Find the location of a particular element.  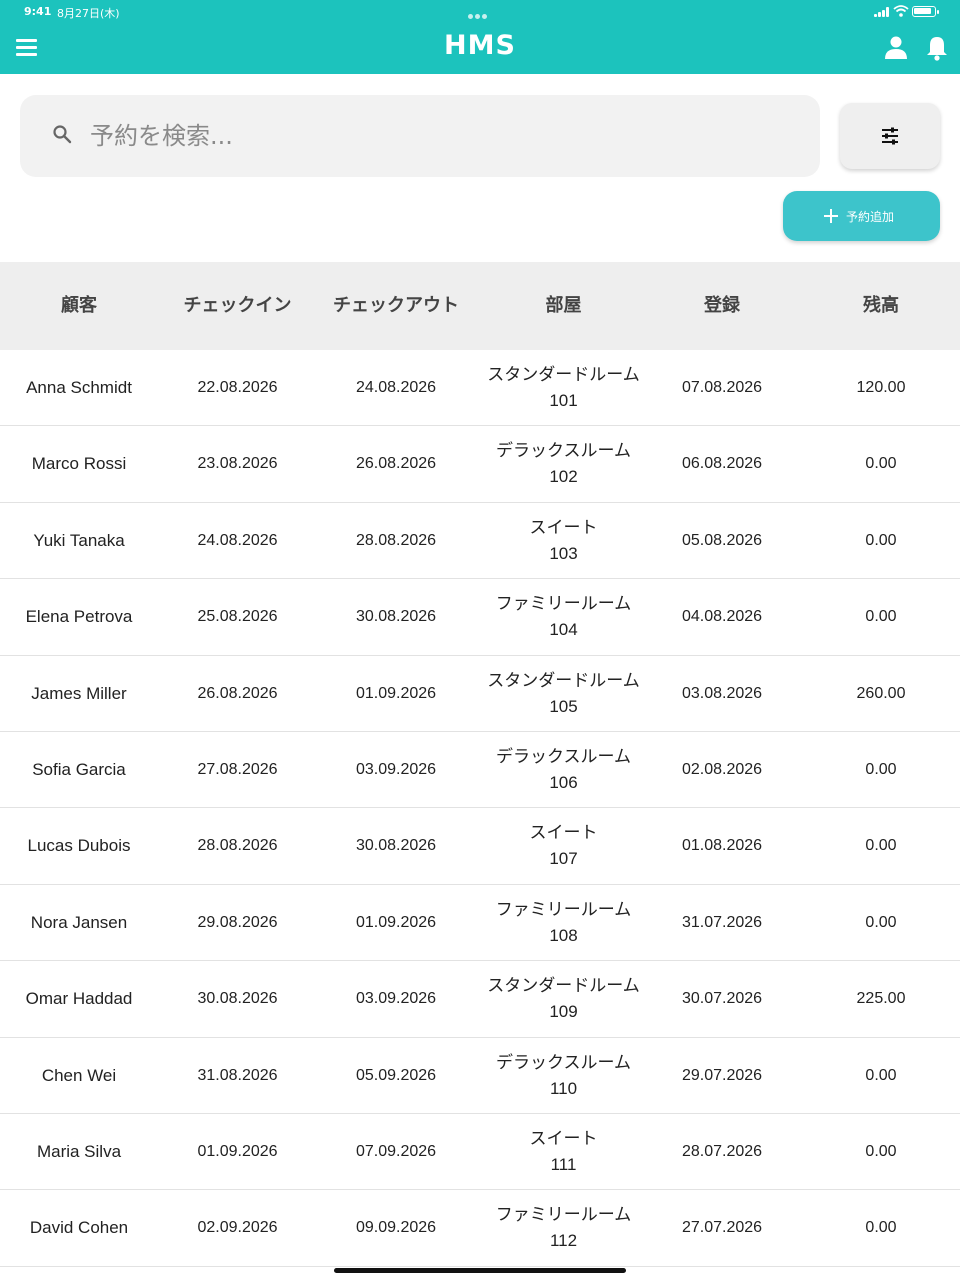

room-number: 101 is located at coordinates (563, 400).